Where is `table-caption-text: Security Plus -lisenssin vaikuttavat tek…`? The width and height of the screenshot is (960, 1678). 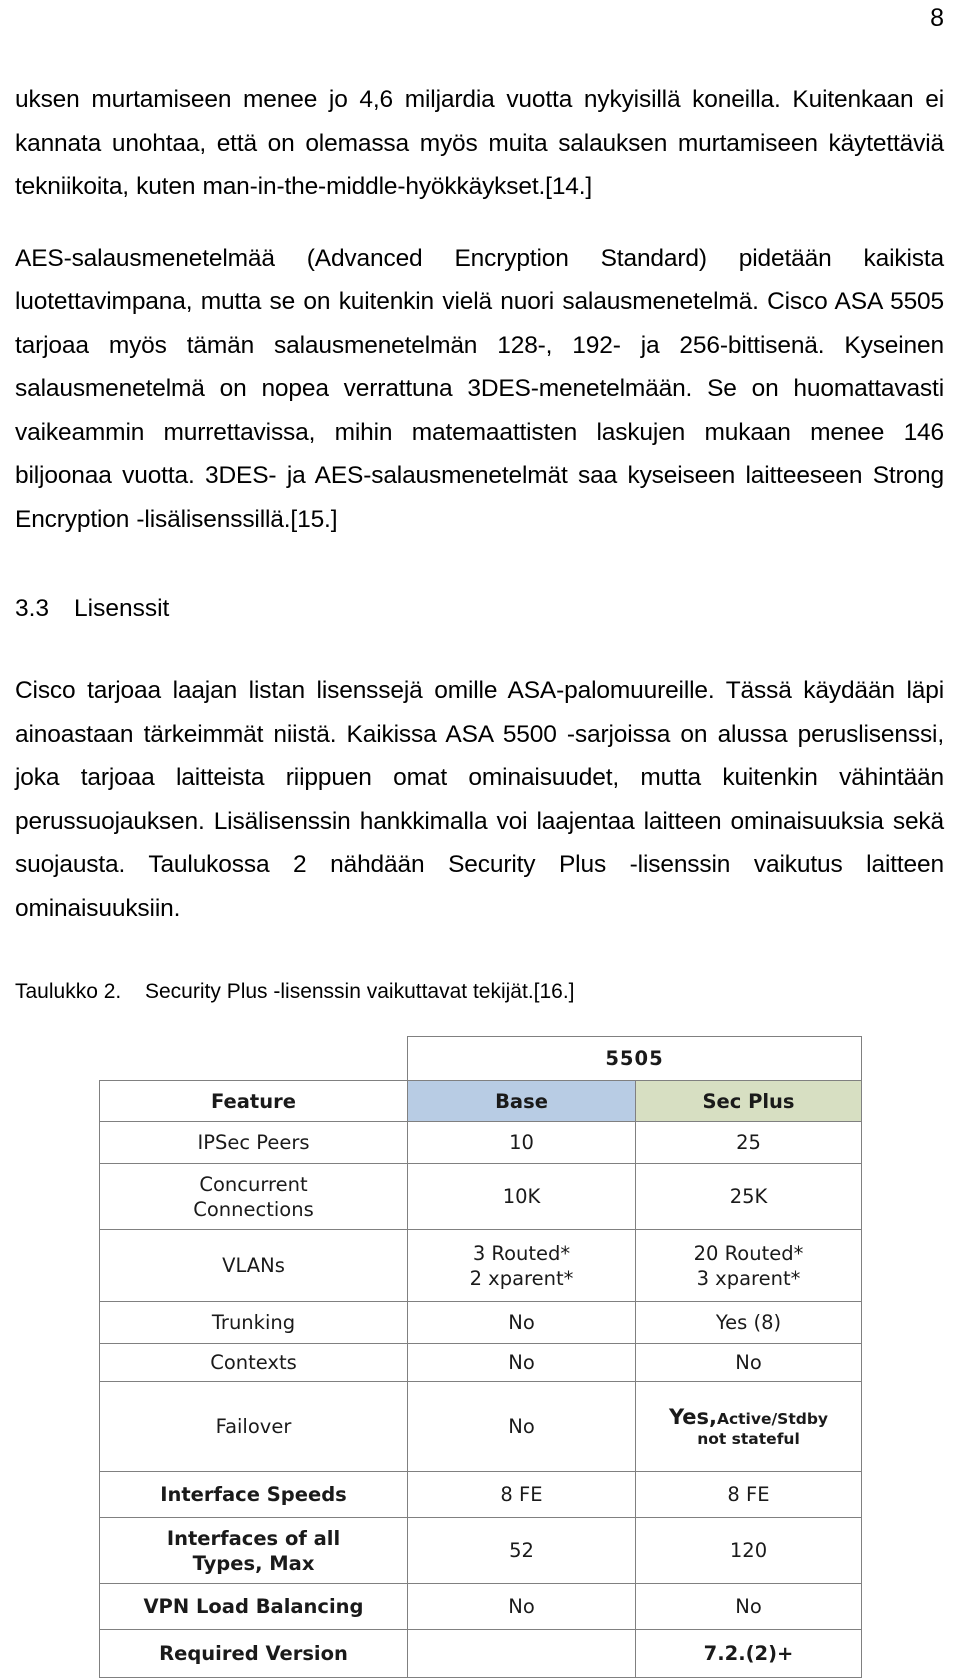 table-caption-text: Security Plus -lisenssin vaikuttavat tek… is located at coordinates (360, 991).